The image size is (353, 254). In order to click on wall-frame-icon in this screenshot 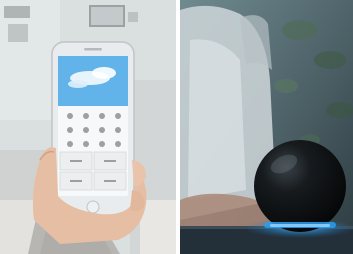, I will do `click(17, 12)`.